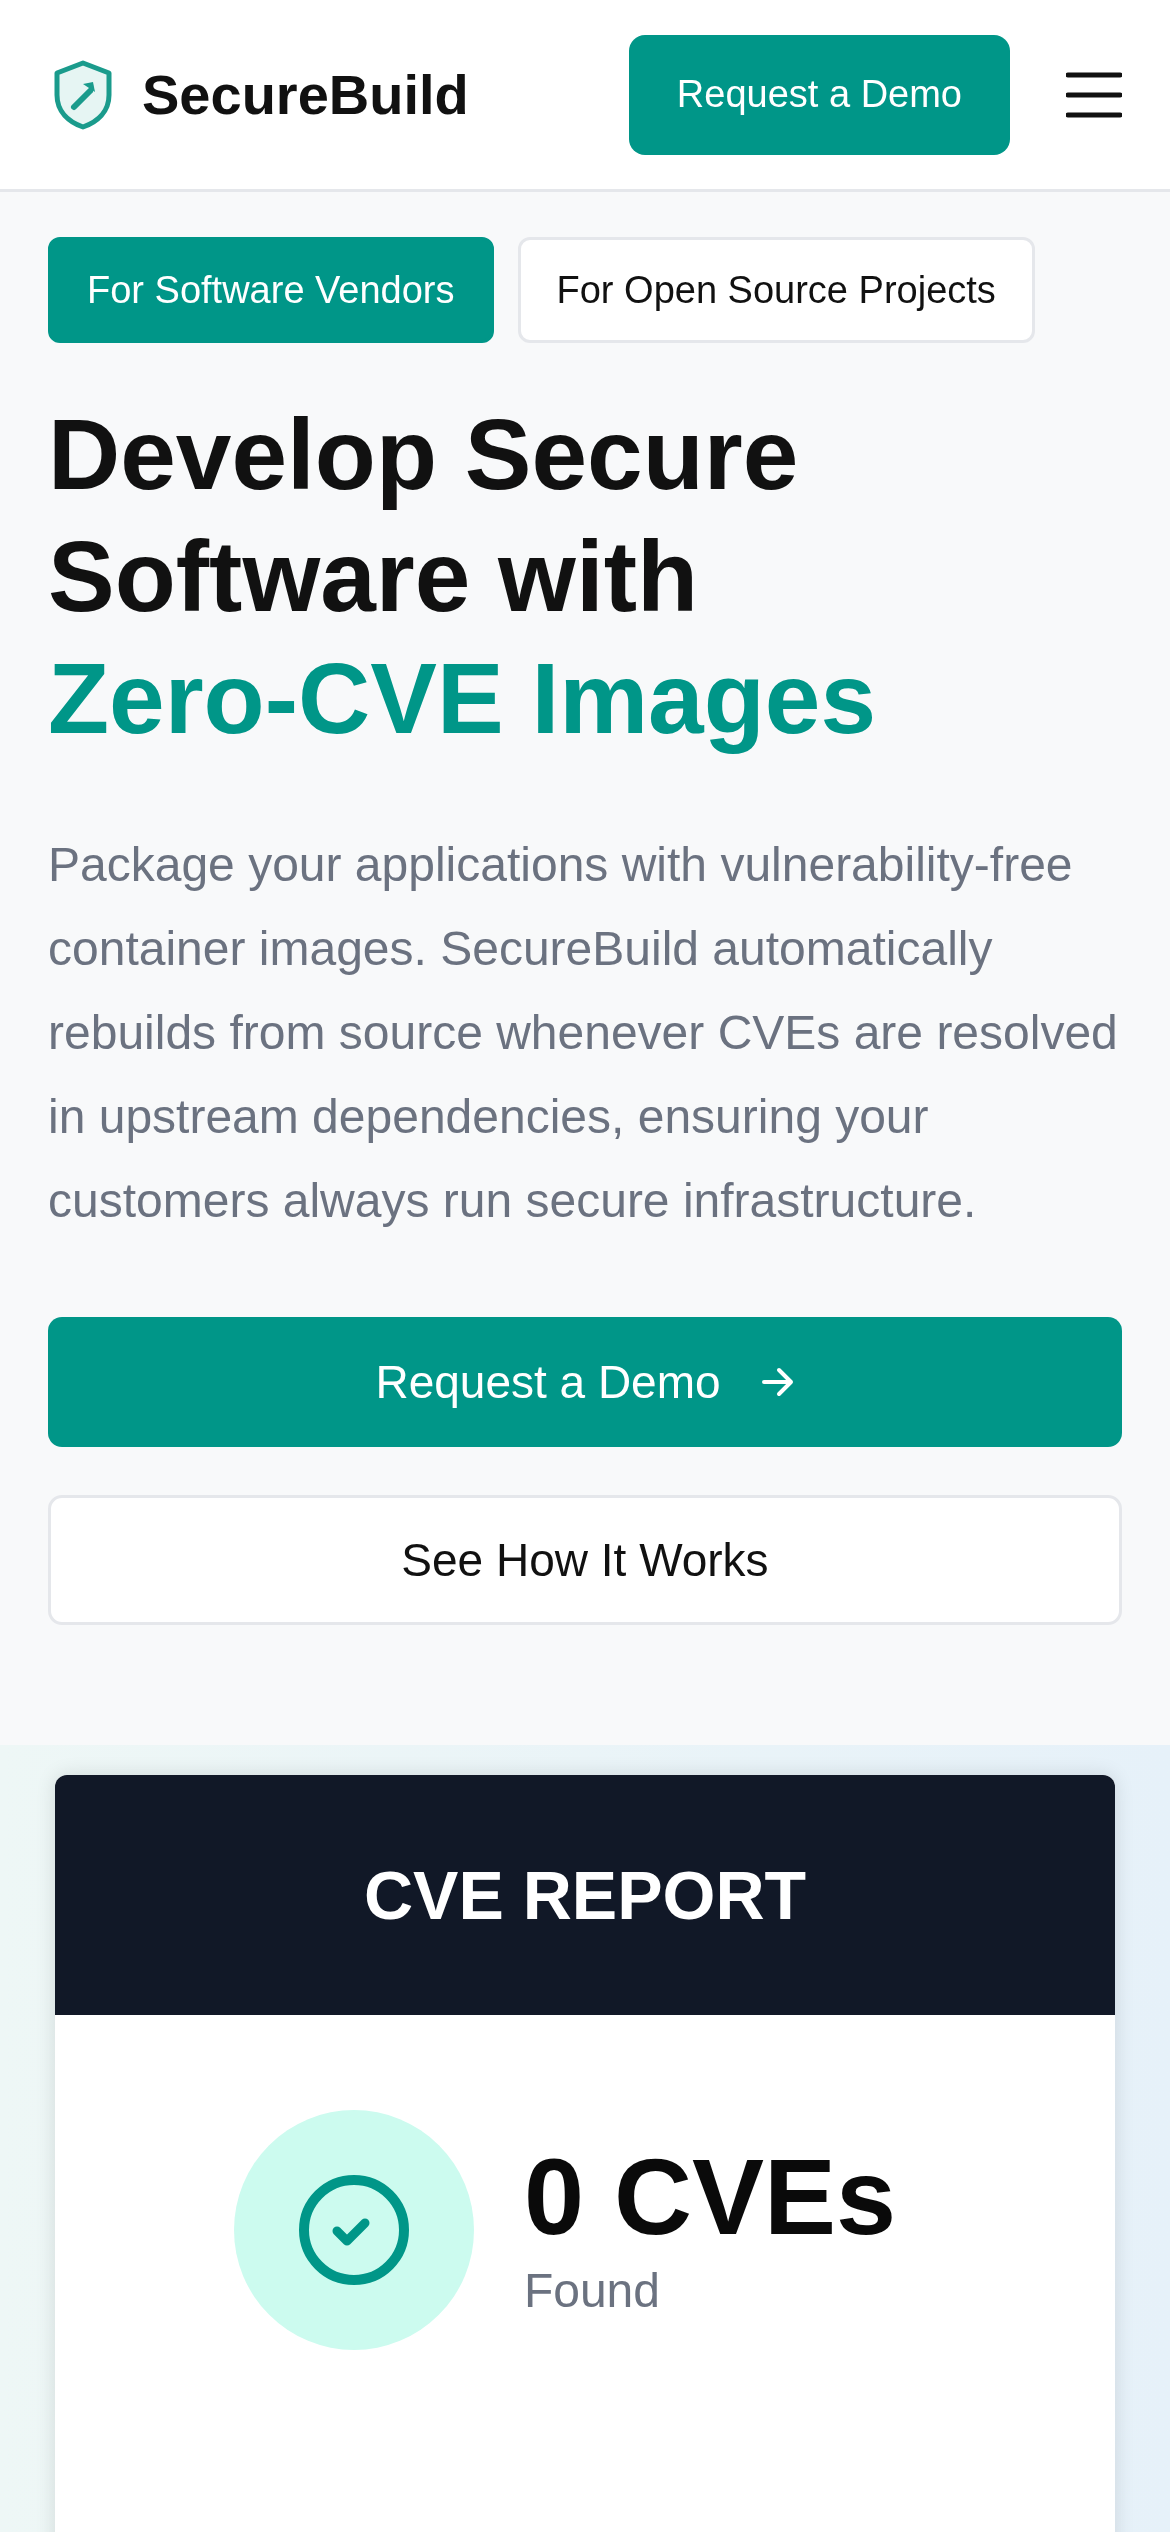 Image resolution: width=1170 pixels, height=2532 pixels. Describe the element at coordinates (463, 698) in the screenshot. I see `hero-heading-highlight: Zero-CVE Images` at that location.